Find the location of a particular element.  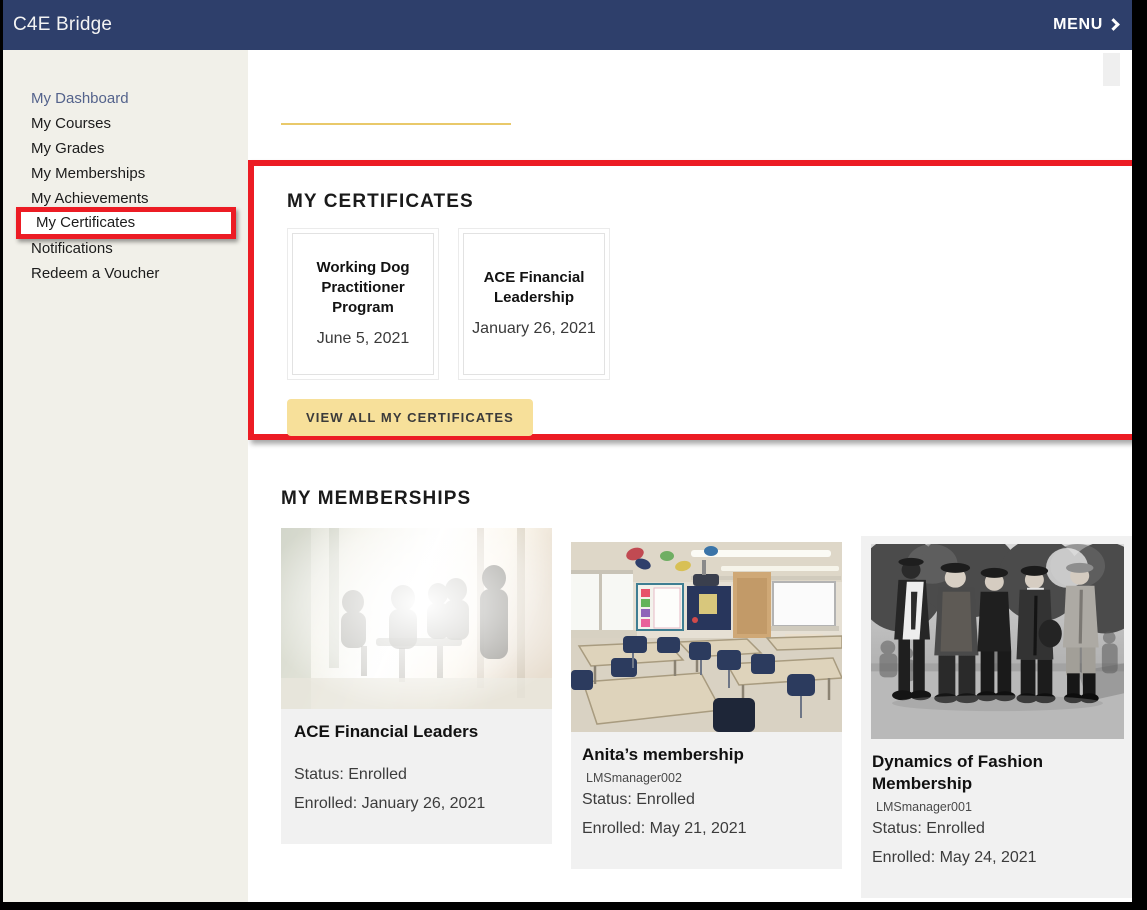

sidebar-item-my-memberships: My Memberships is located at coordinates (125, 173).